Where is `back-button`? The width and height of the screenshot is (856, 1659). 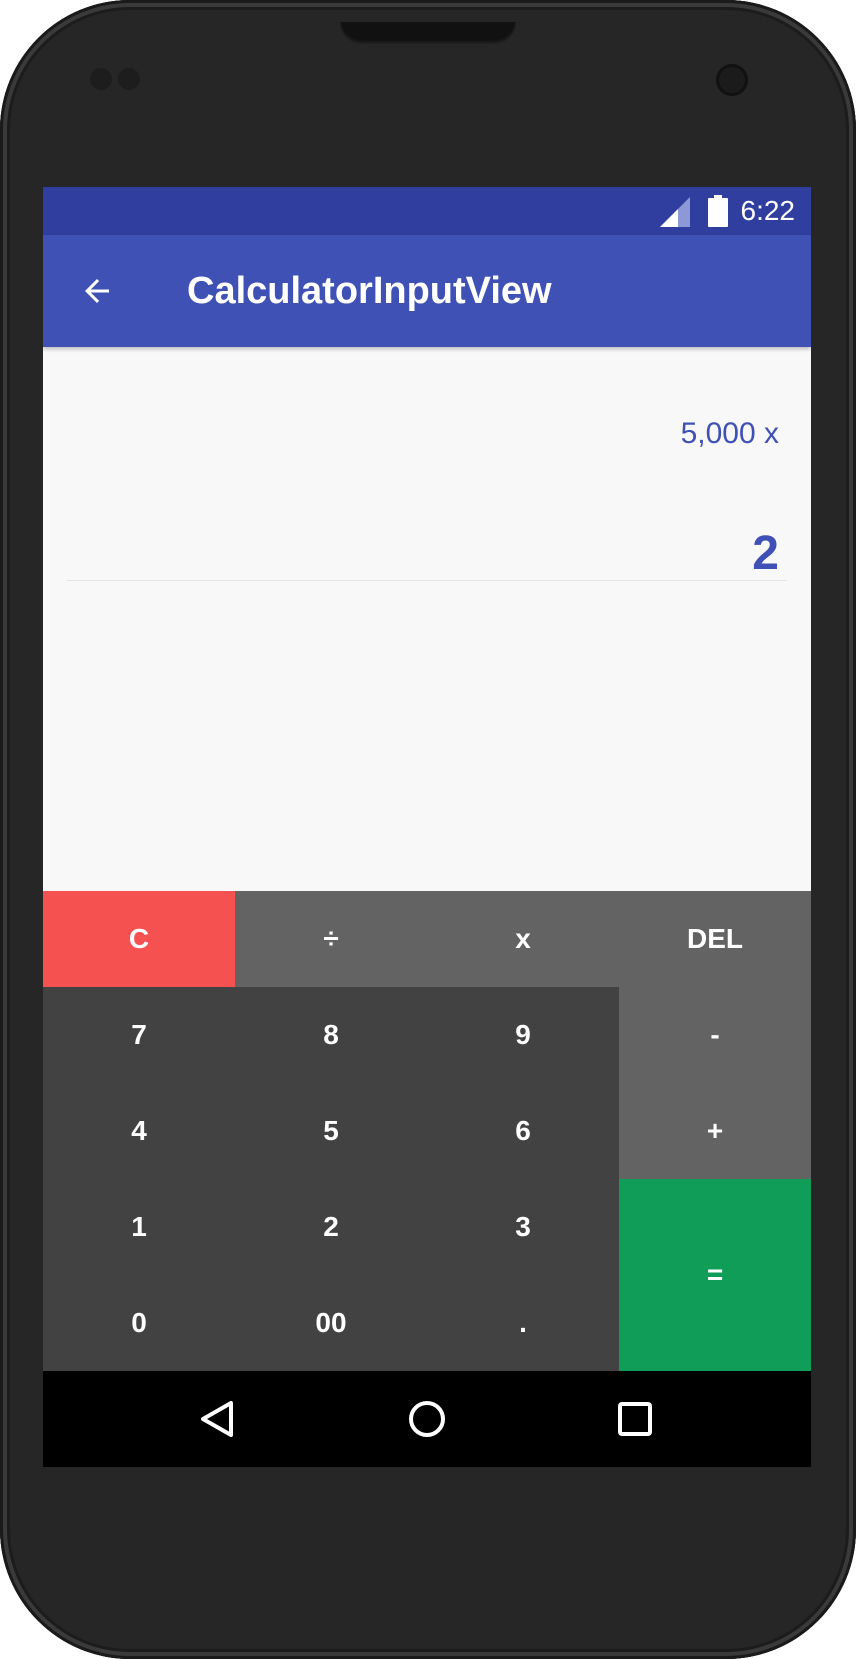
back-button is located at coordinates (97, 291).